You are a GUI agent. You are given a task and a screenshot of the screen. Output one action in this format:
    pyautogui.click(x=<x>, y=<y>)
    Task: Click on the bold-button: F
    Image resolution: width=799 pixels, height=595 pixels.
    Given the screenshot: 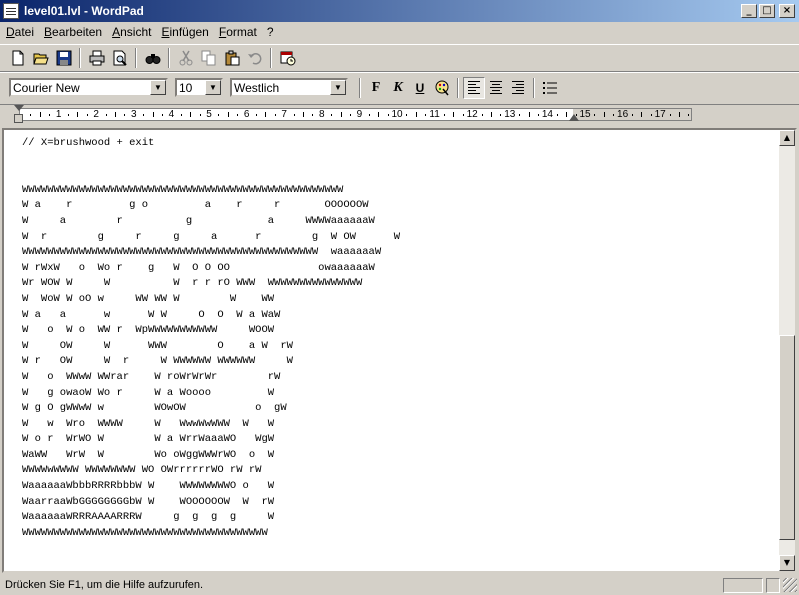 What is the action you would take?
    pyautogui.click(x=376, y=88)
    